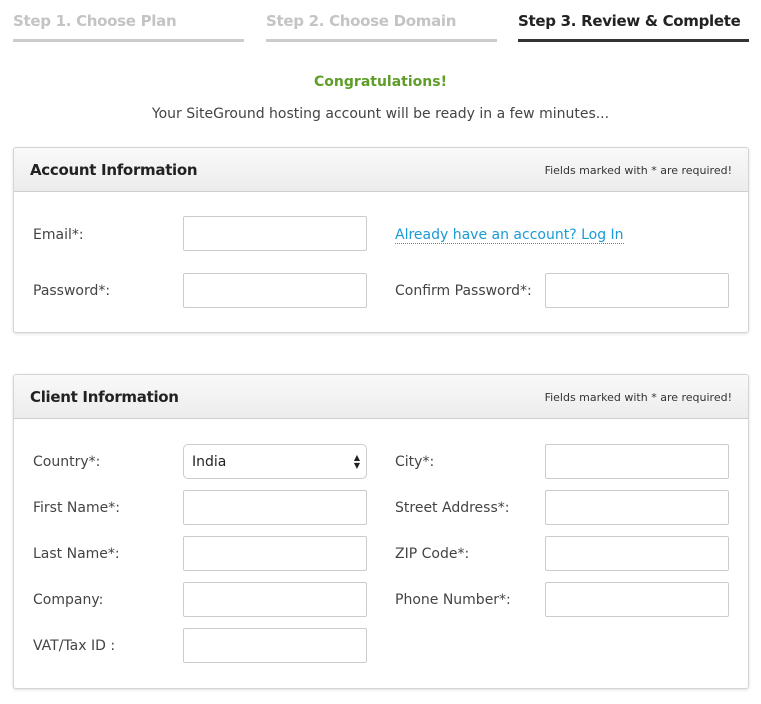 The image size is (761, 704). What do you see at coordinates (209, 462) in the screenshot?
I see `country-value: India` at bounding box center [209, 462].